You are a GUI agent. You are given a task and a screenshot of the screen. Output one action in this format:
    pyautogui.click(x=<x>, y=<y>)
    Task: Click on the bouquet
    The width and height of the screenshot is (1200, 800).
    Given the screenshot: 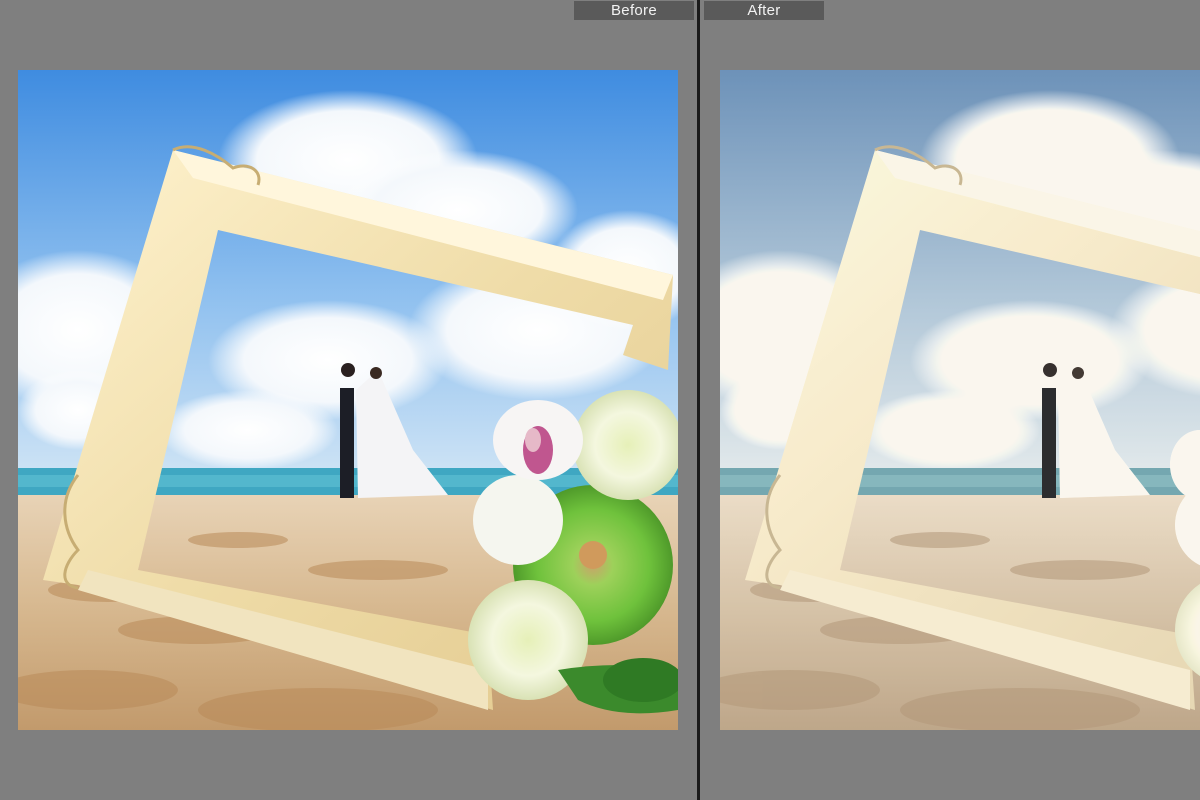 What is the action you would take?
    pyautogui.click(x=573, y=552)
    